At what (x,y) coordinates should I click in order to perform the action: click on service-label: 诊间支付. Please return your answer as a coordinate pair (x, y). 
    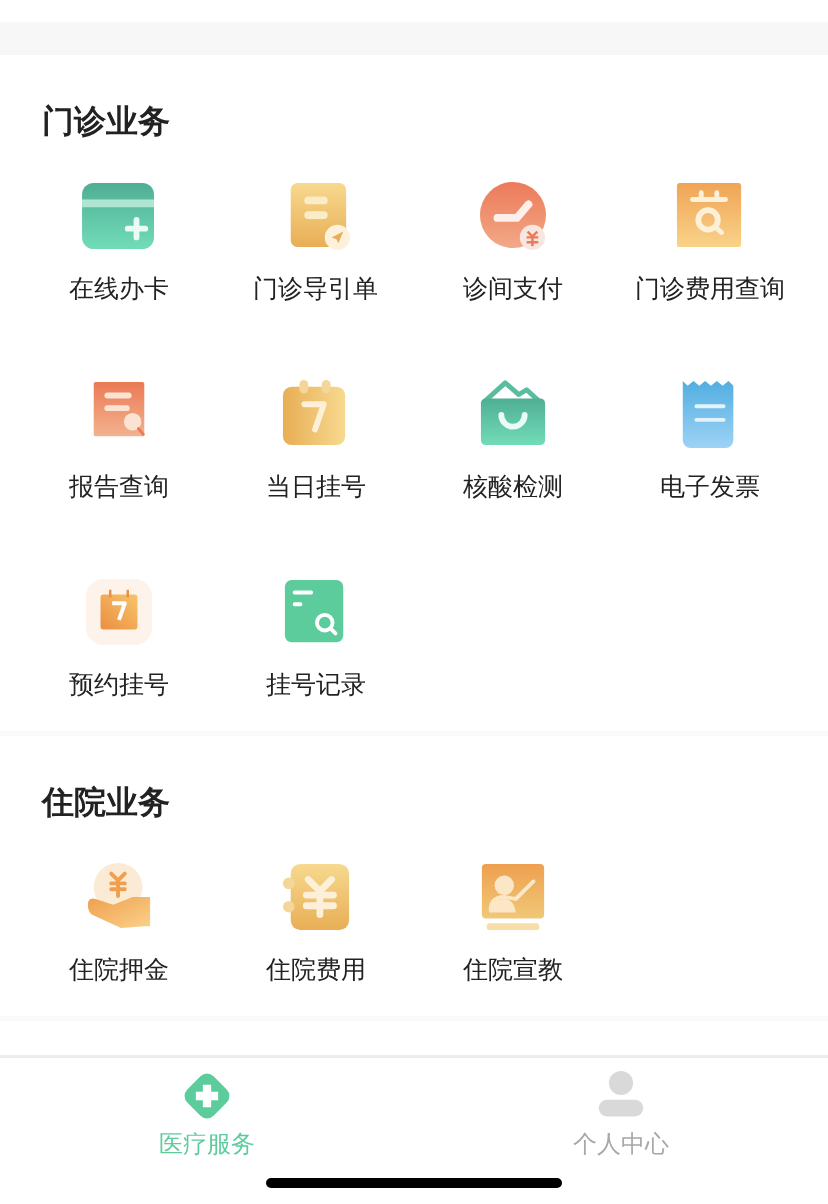
    Looking at the image, I should click on (512, 289).